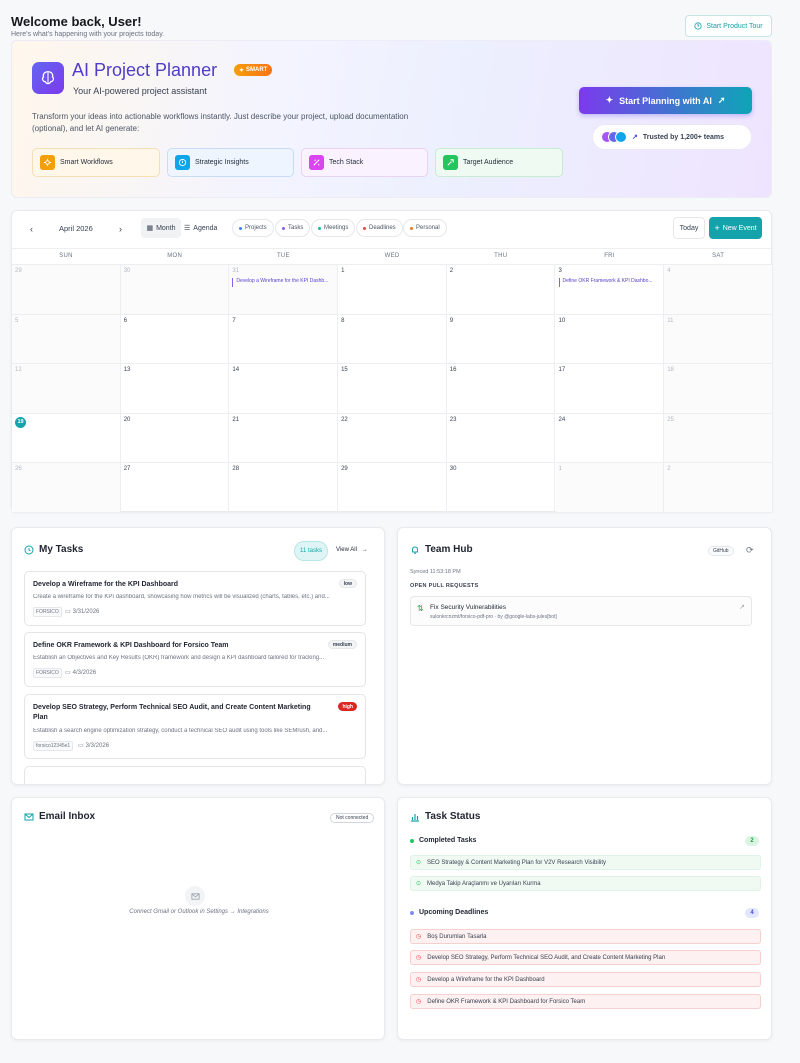  What do you see at coordinates (242, 70) in the screenshot?
I see `sparkle-icon: ✦` at bounding box center [242, 70].